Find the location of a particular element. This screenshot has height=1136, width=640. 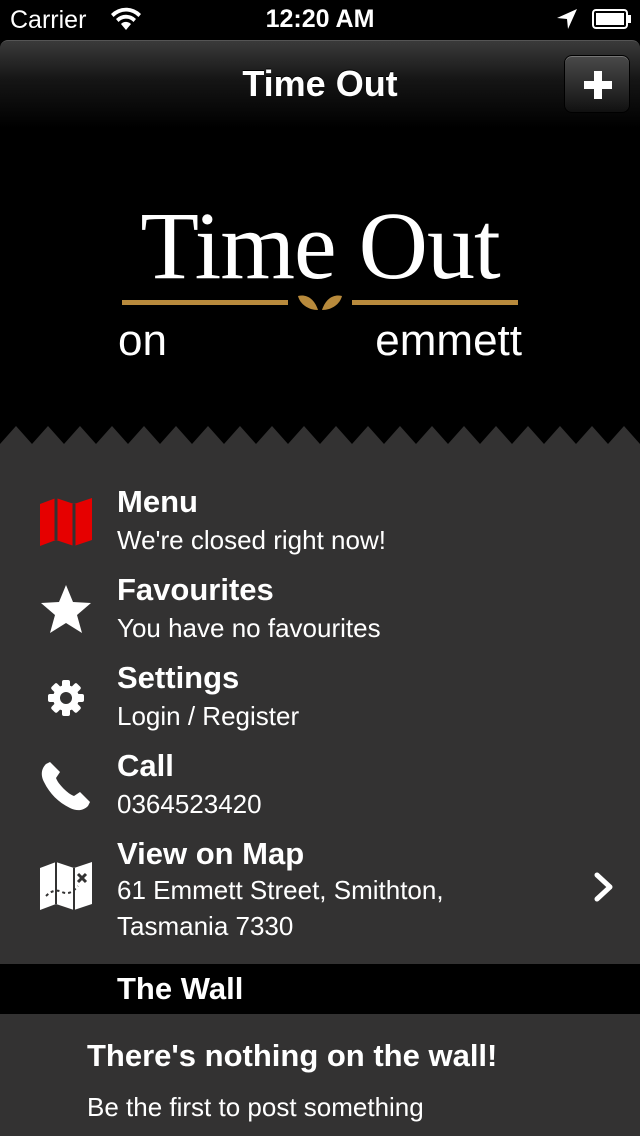

list-item-subtitle: You have no favourites is located at coordinates (249, 628).